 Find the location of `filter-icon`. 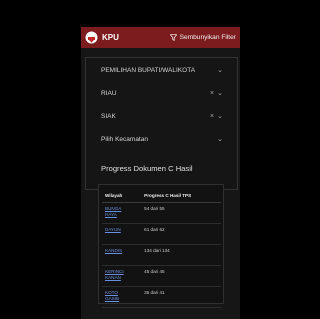

filter-icon is located at coordinates (173, 37).